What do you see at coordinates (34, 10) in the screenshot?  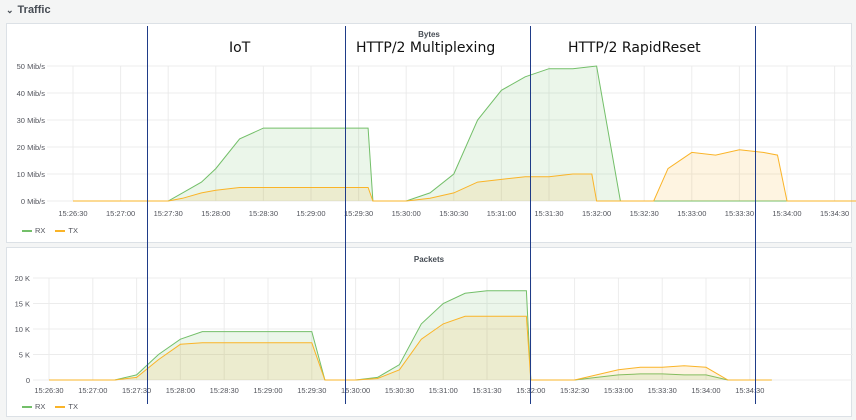 I see `row-title: Traffic` at bounding box center [34, 10].